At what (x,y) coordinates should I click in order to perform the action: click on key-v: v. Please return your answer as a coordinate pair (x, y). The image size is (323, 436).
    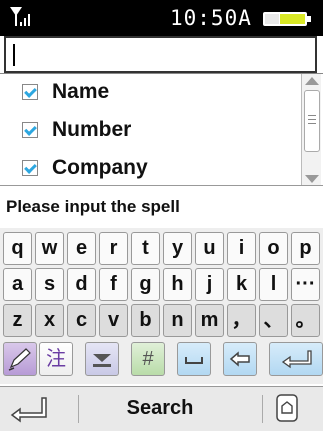
    Looking at the image, I should click on (113, 320).